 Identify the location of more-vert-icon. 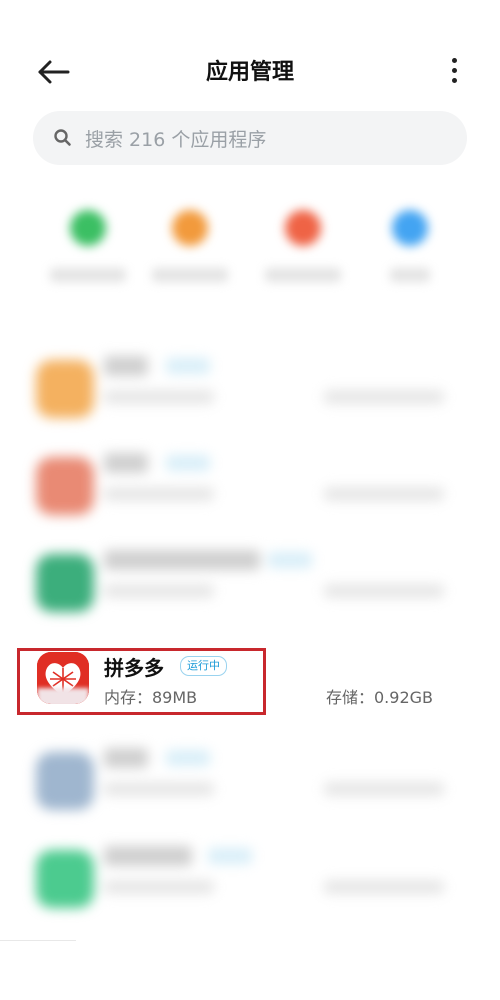
(454, 73).